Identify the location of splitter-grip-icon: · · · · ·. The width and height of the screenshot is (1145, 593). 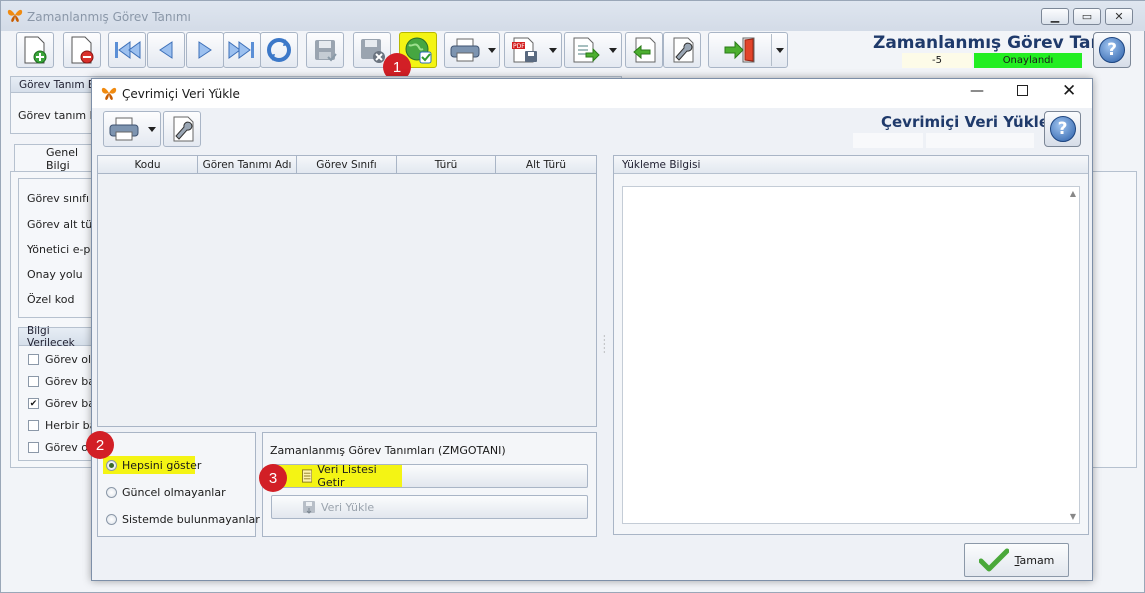
(604, 345).